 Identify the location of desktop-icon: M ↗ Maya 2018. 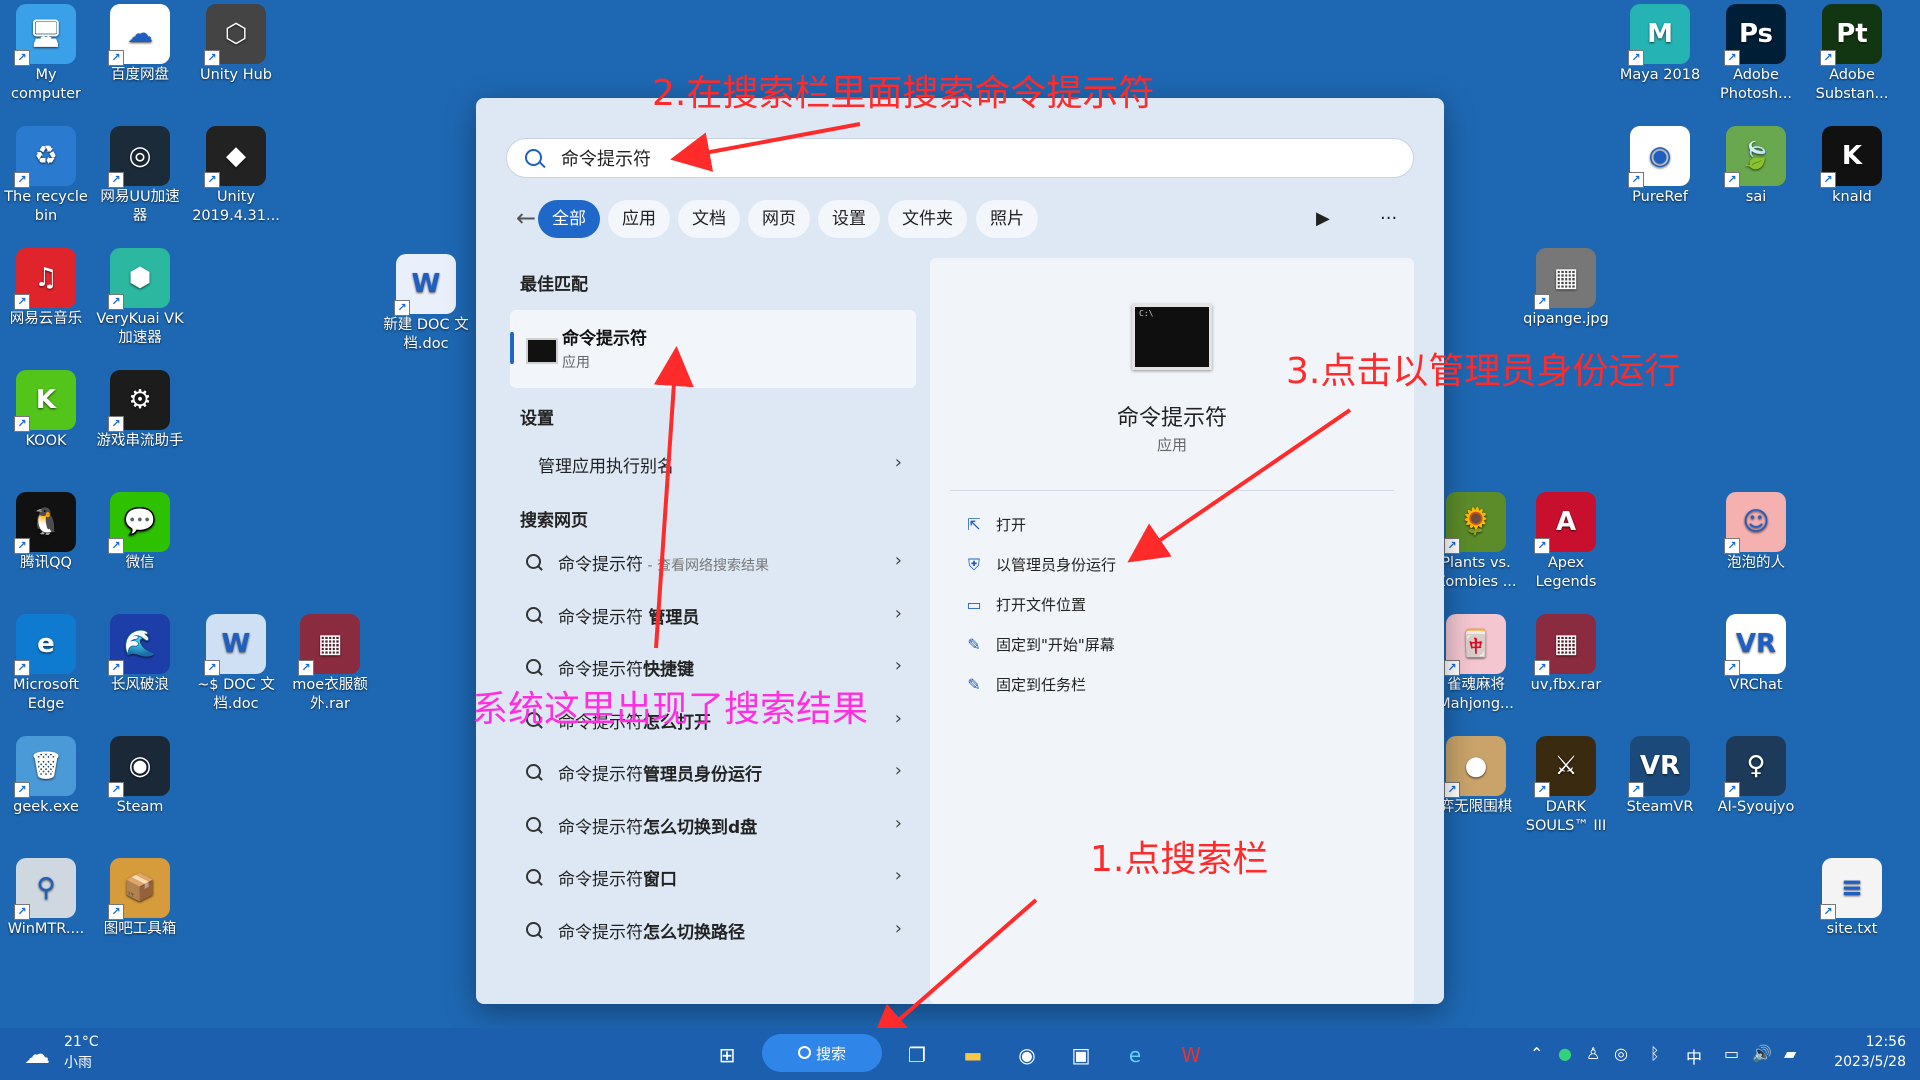
(1660, 44).